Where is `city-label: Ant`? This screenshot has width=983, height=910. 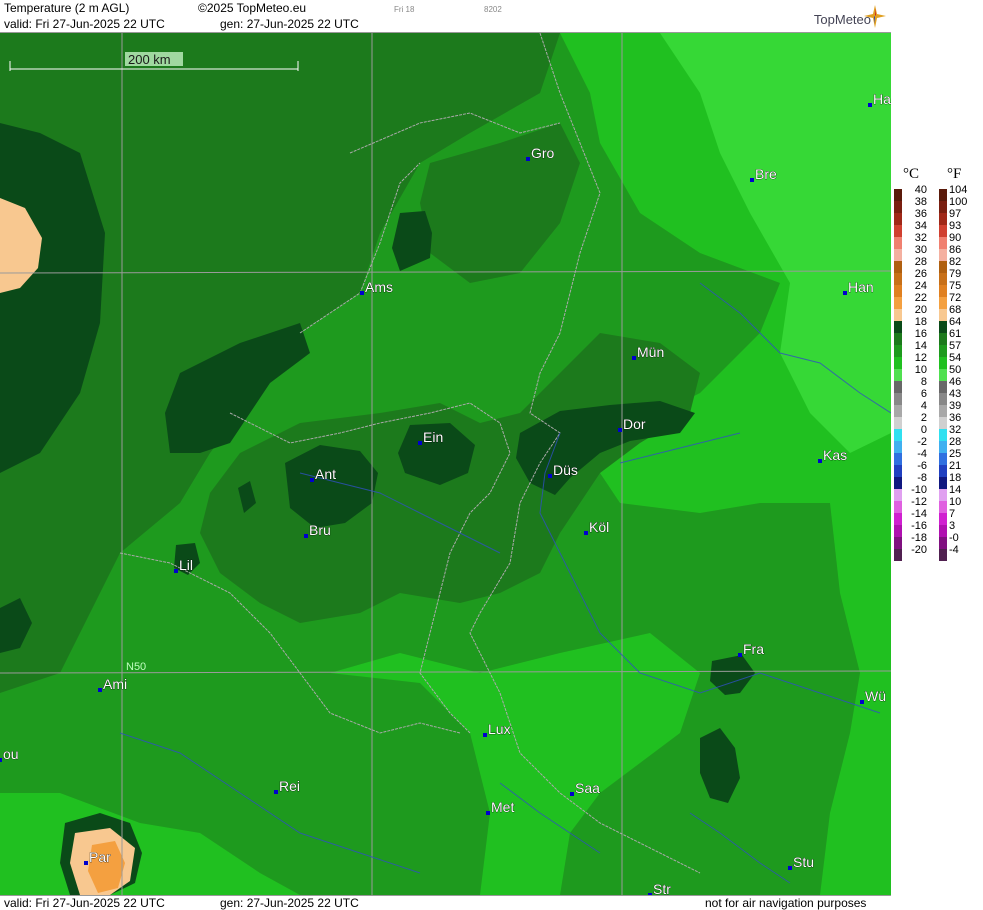
city-label: Ant is located at coordinates (325, 474).